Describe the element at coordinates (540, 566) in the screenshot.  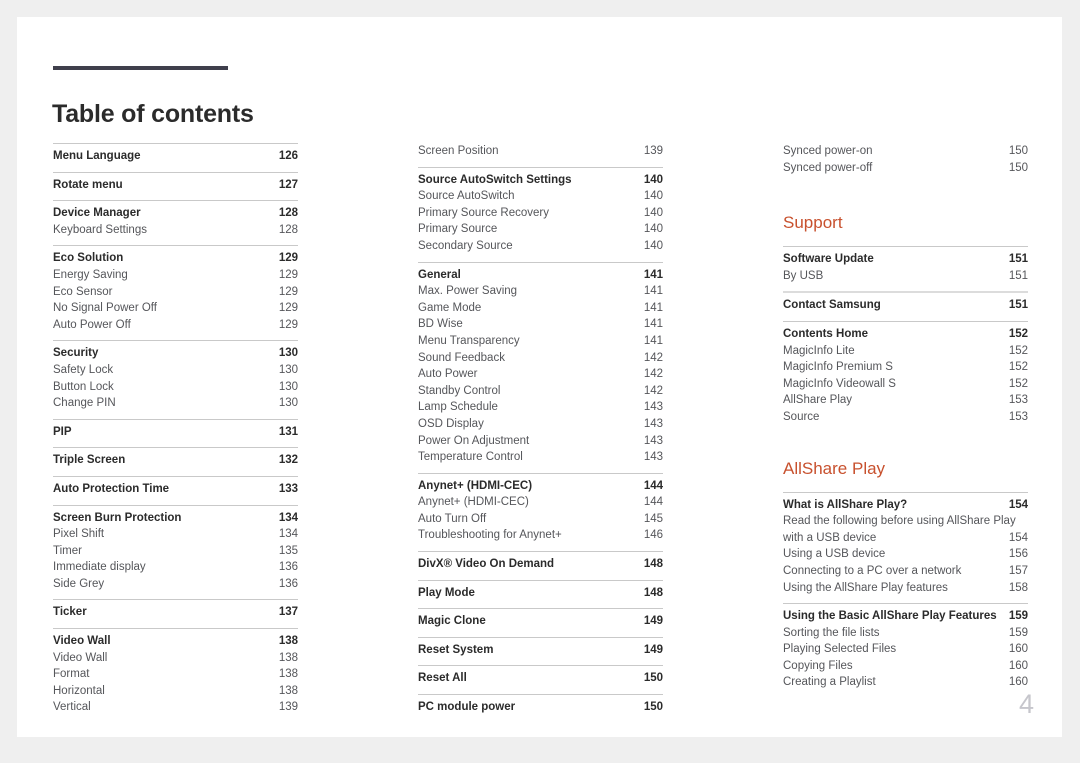
I see `toc-section-entry: DivX® Video On Demand 148` at that location.